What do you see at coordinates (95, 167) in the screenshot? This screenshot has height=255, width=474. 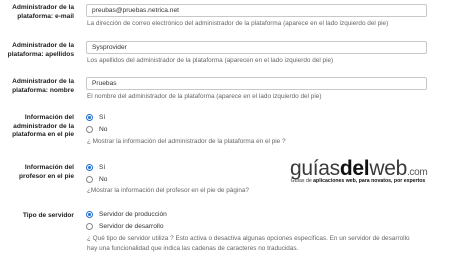 I see `info-profesor-si-option: Sí` at bounding box center [95, 167].